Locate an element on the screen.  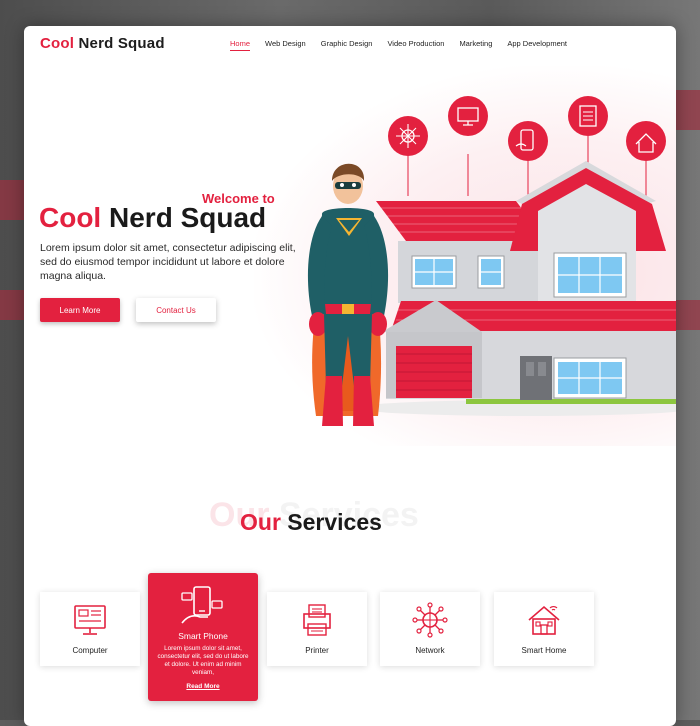
hero-title-text: Nerd Squad is located at coordinates (184, 217).